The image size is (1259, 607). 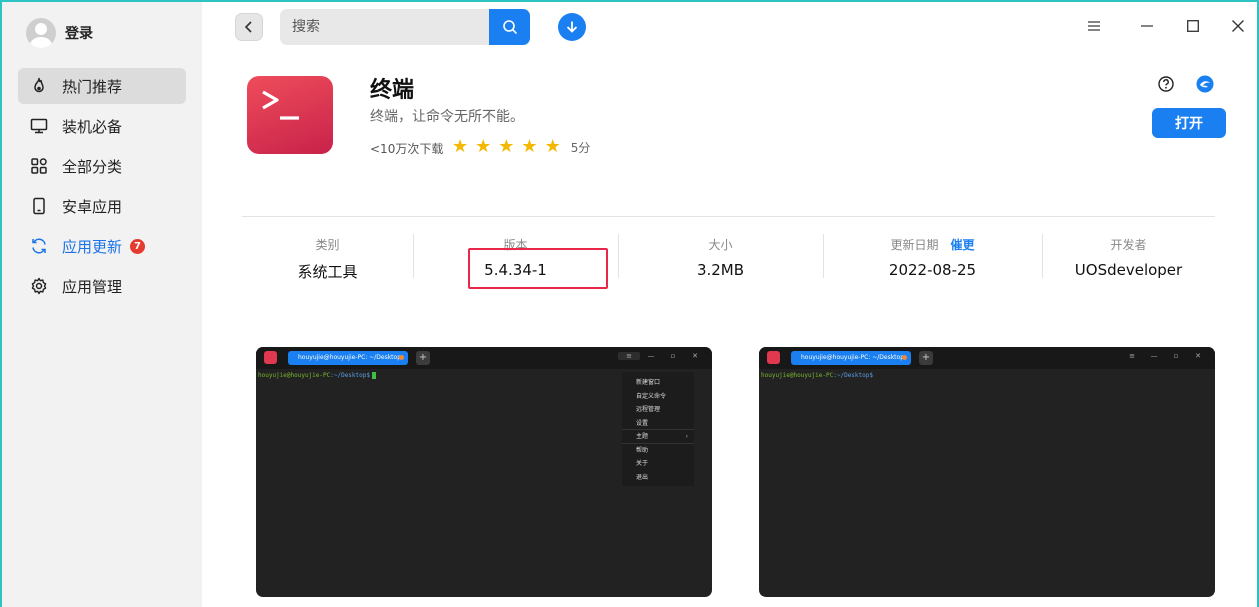 I want to click on menu-item: 设置, so click(x=658, y=423).